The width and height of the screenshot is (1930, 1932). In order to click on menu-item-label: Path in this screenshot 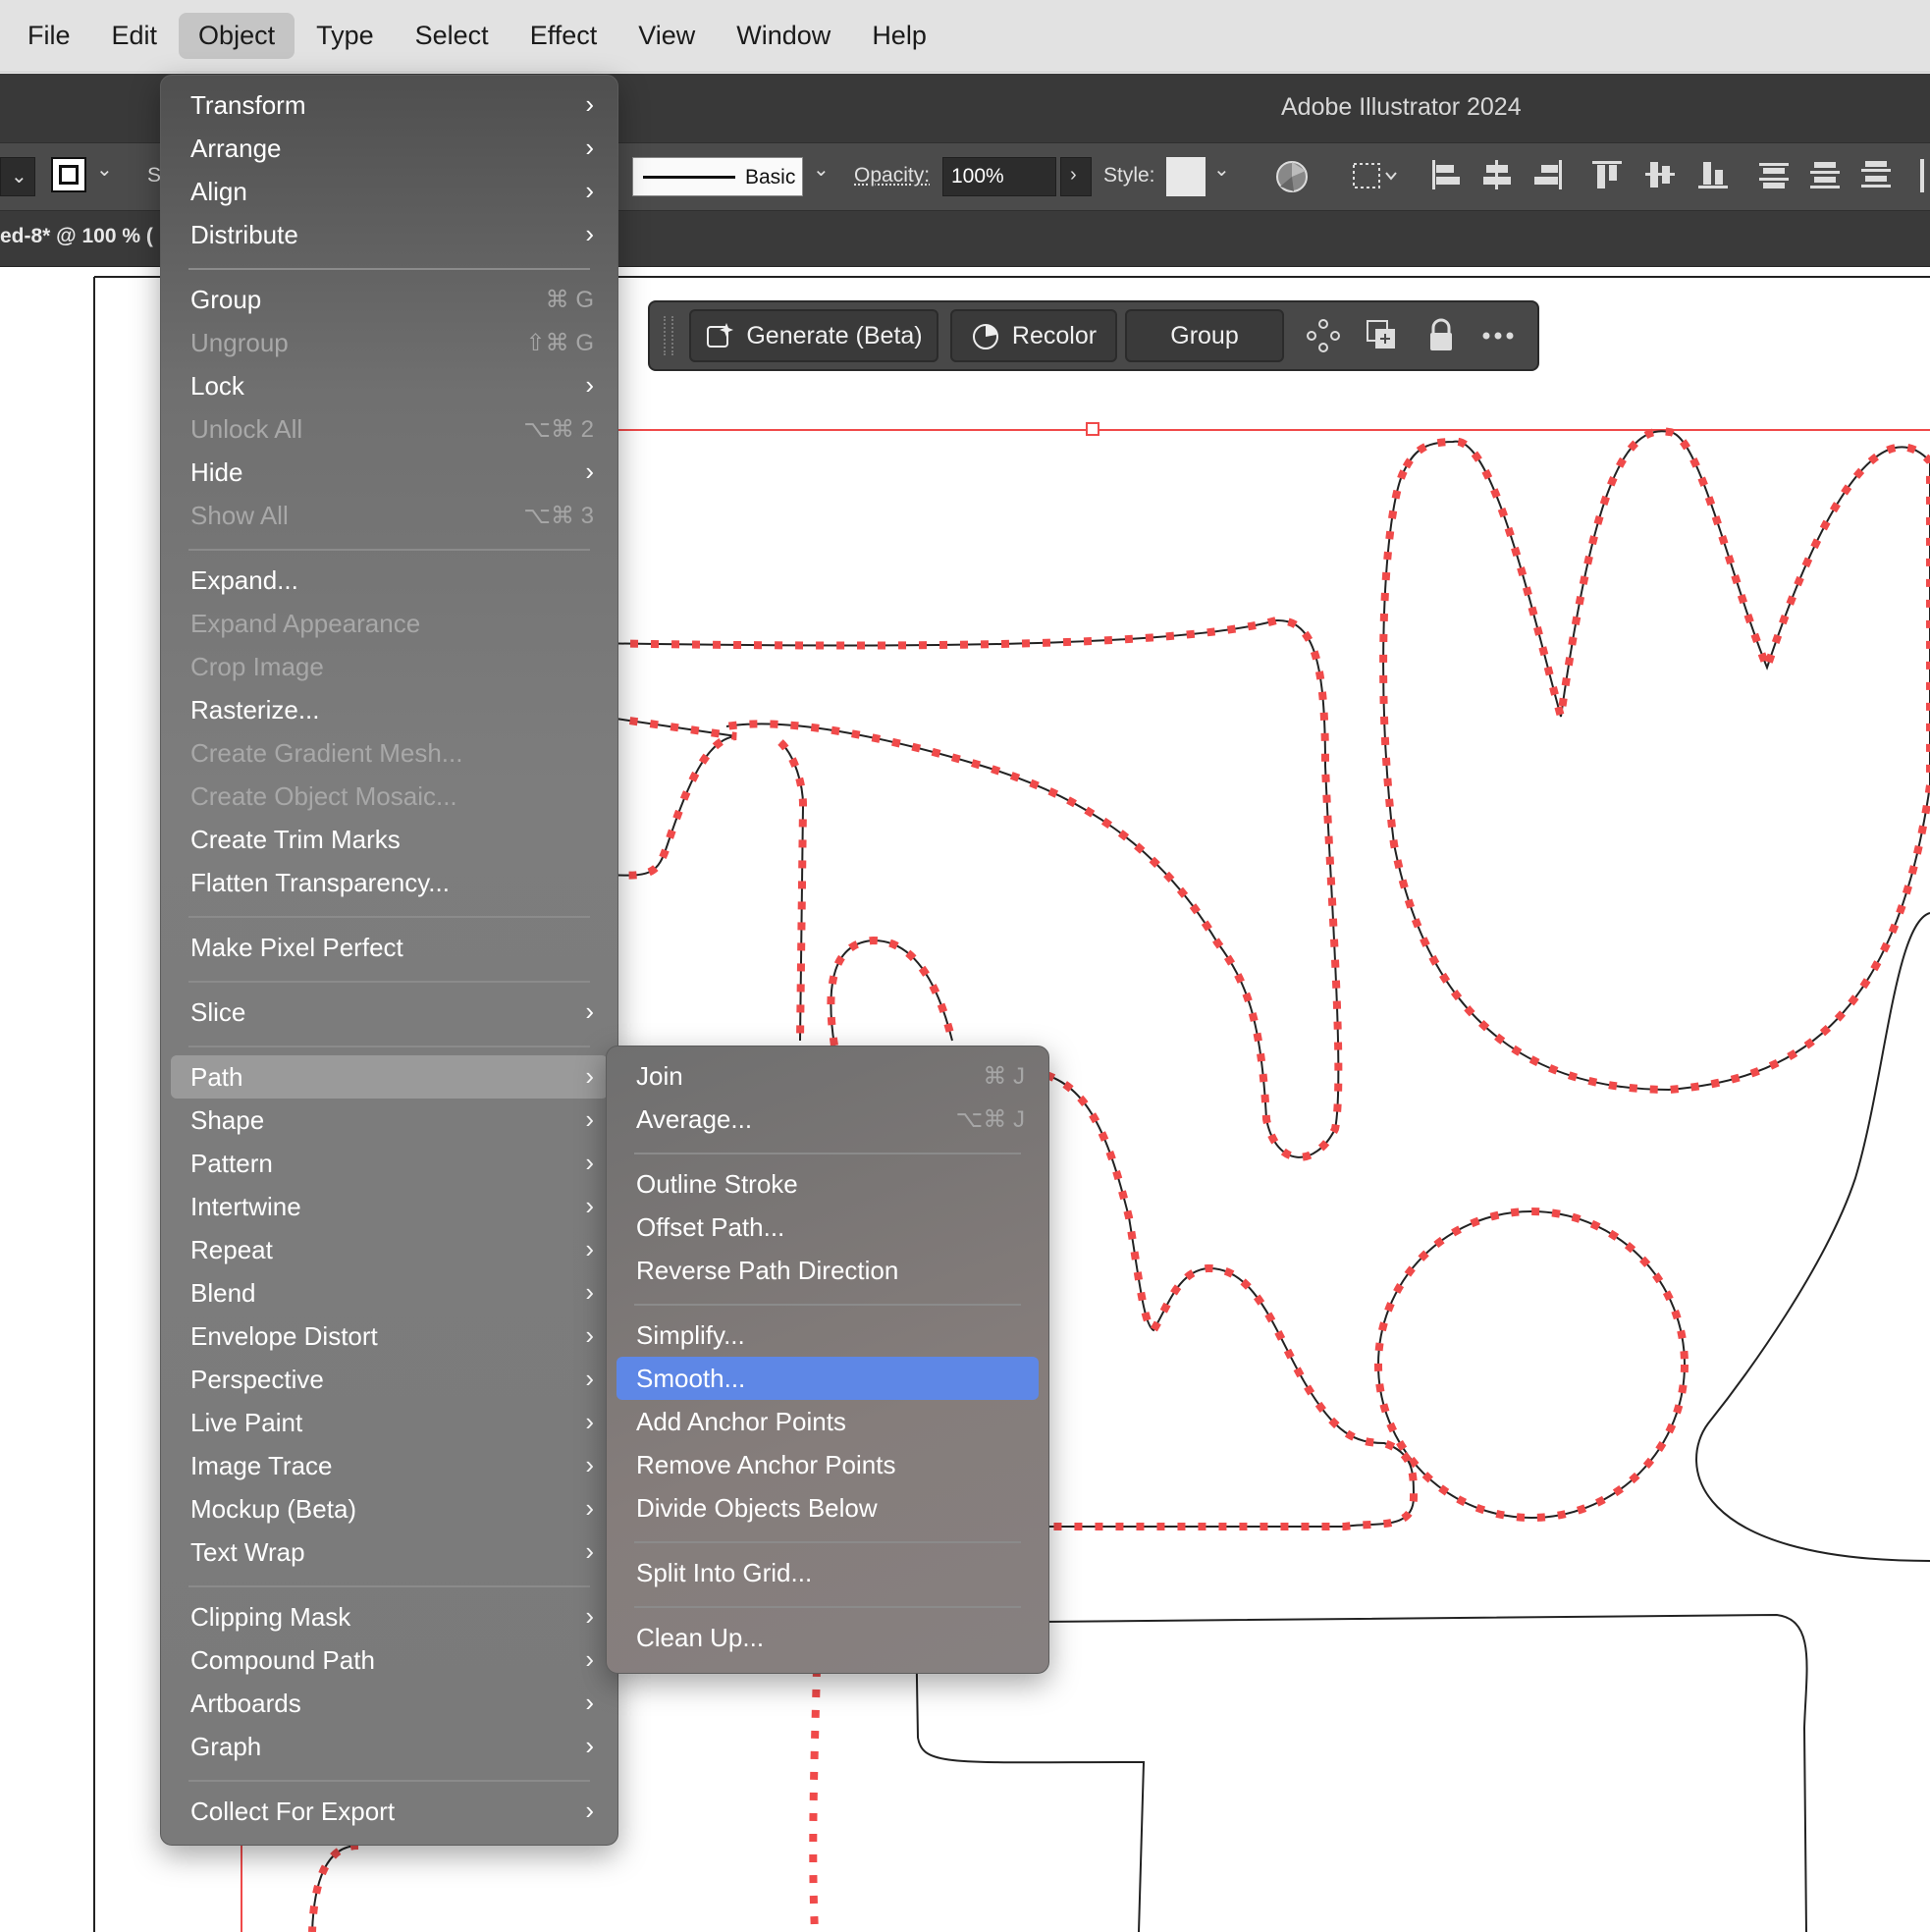, I will do `click(216, 1077)`.